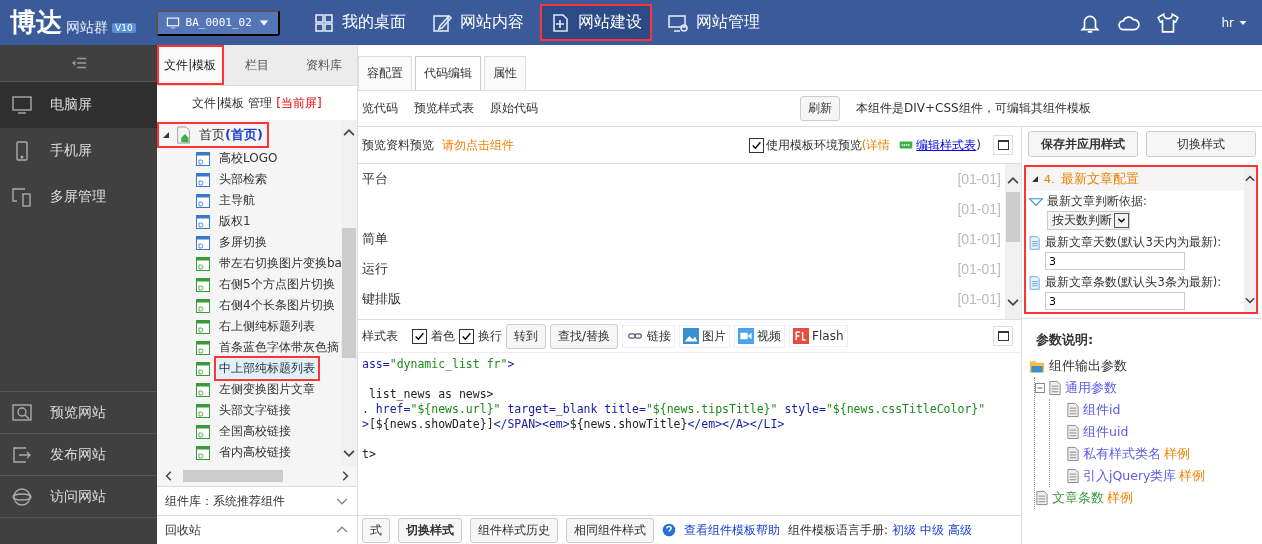 This screenshot has width=1262, height=544. What do you see at coordinates (477, 22) in the screenshot?
I see `nav-item: 网站内容` at bounding box center [477, 22].